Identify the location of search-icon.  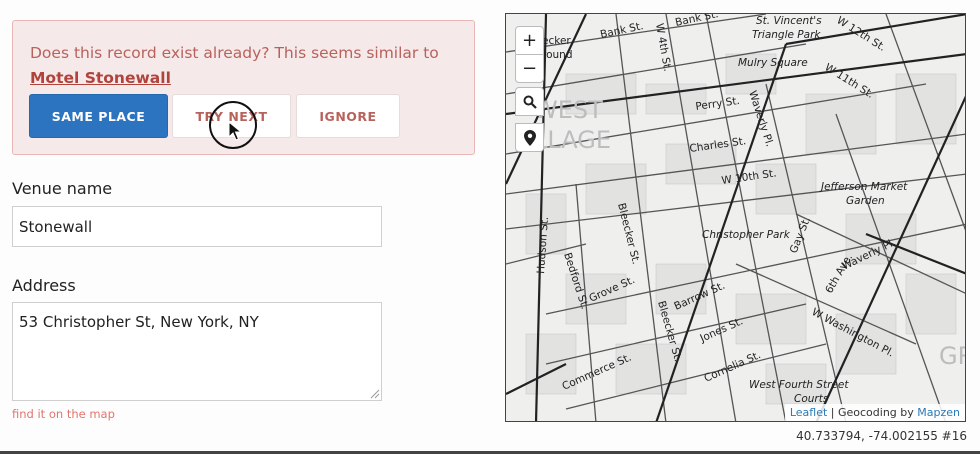
(530, 102).